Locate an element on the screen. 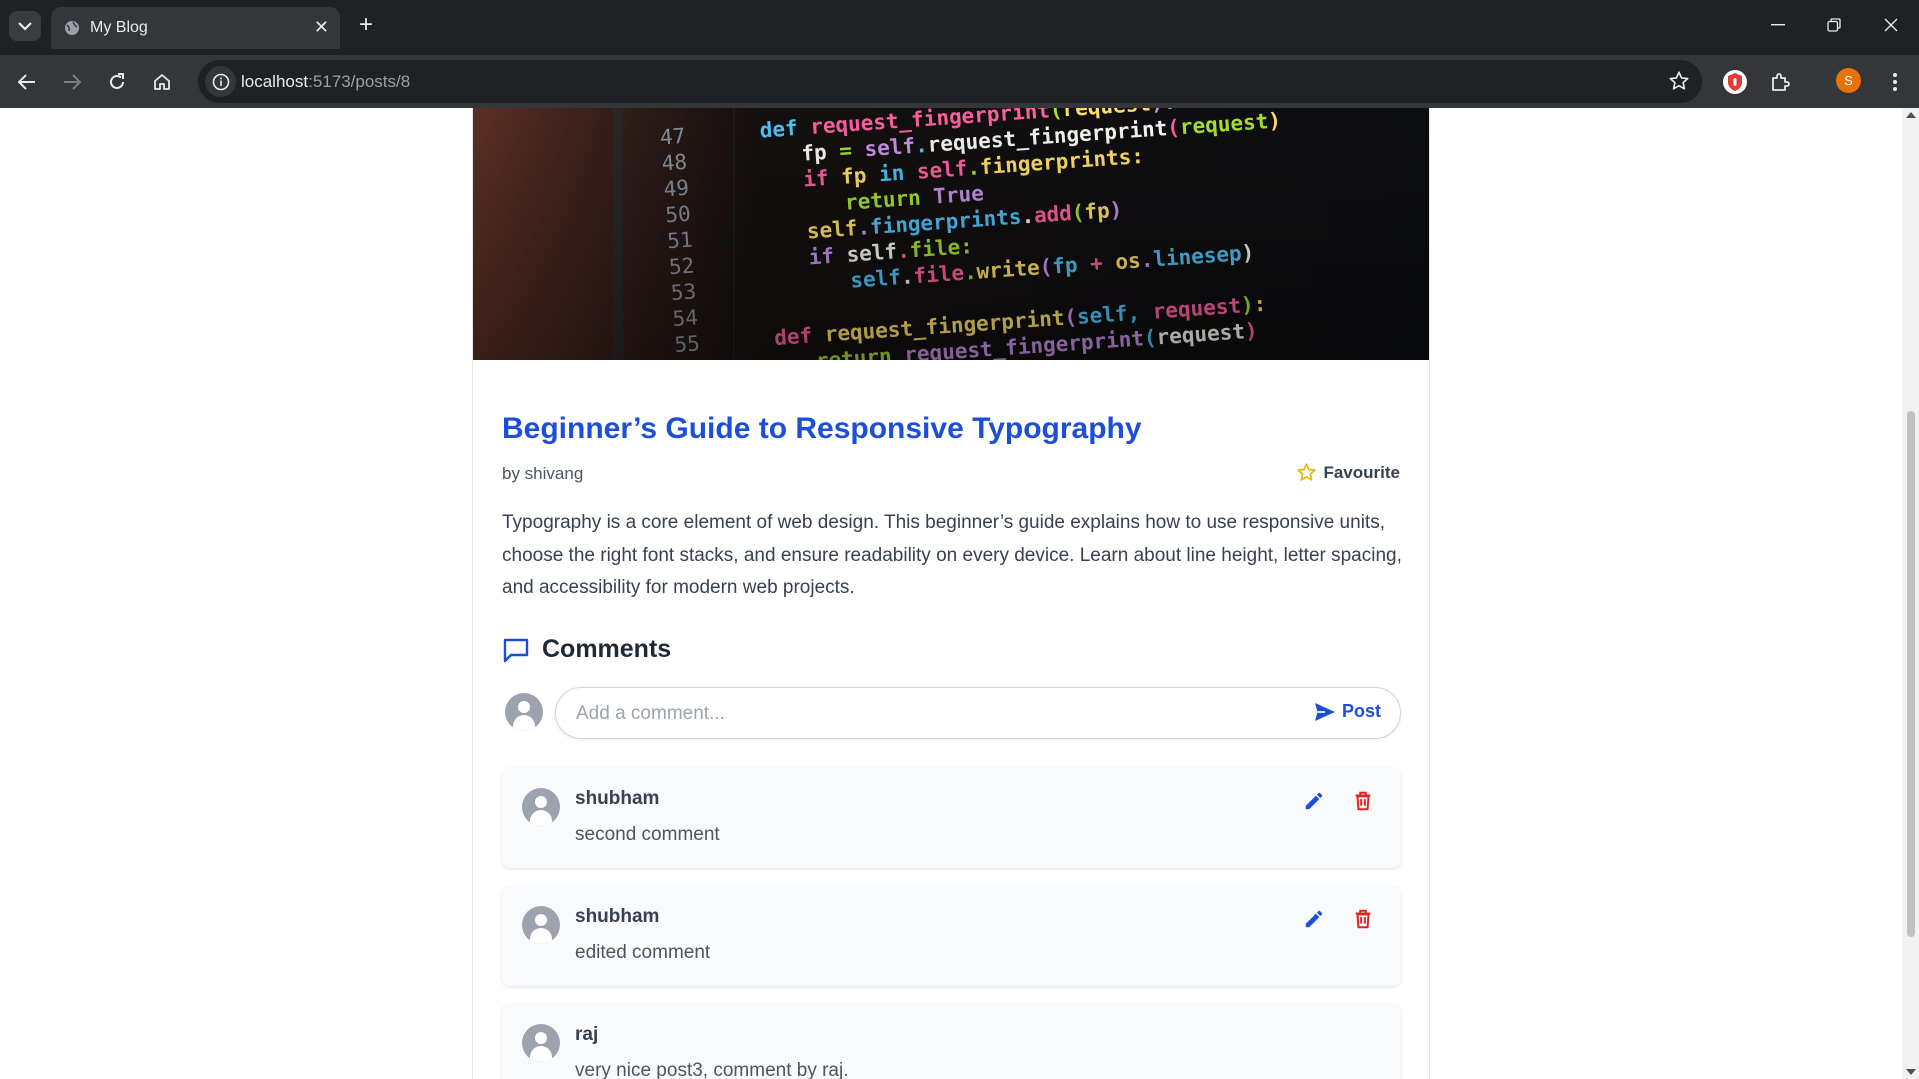  extensions-button is located at coordinates (1781, 82).